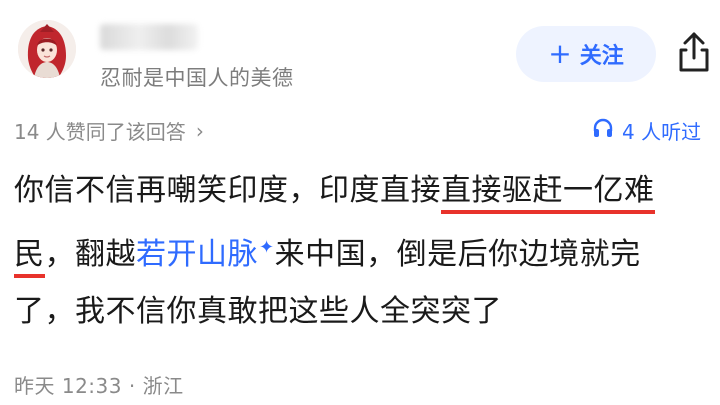 The width and height of the screenshot is (720, 405). I want to click on likes-summary: 14 人赞同了该回答 ›, so click(109, 130).